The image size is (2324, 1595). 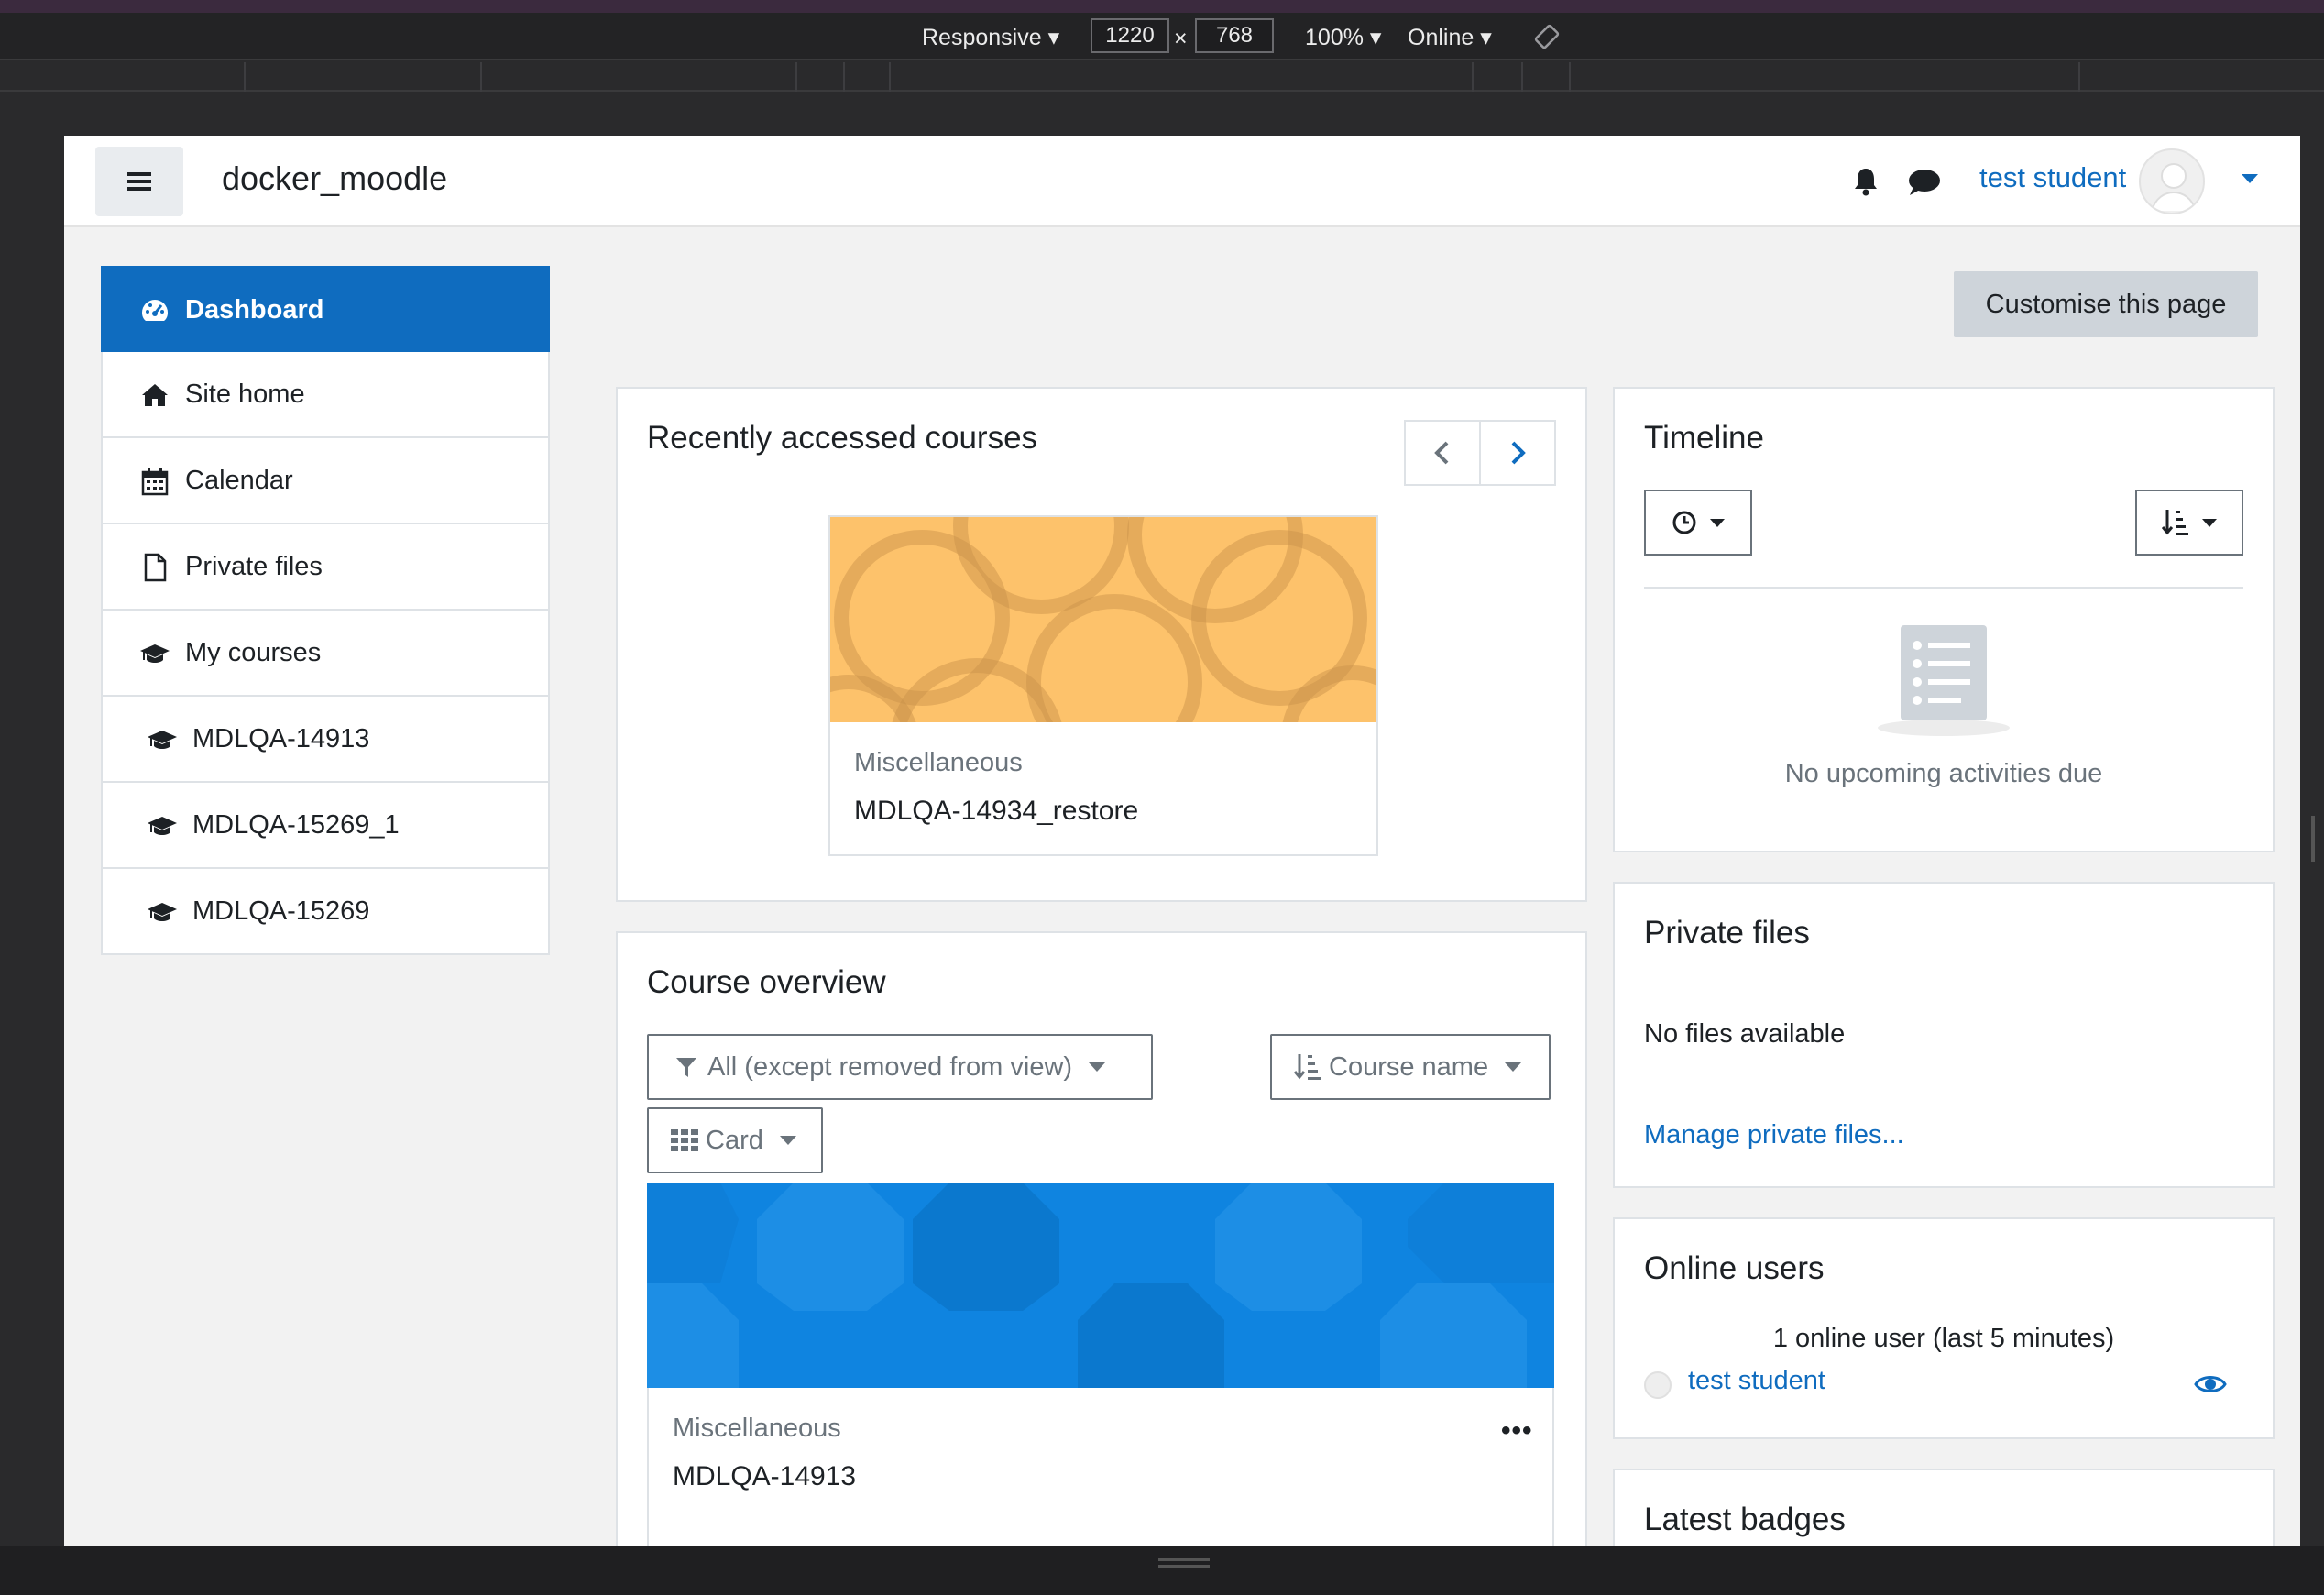 What do you see at coordinates (254, 566) in the screenshot?
I see `nav-item-label: Private files` at bounding box center [254, 566].